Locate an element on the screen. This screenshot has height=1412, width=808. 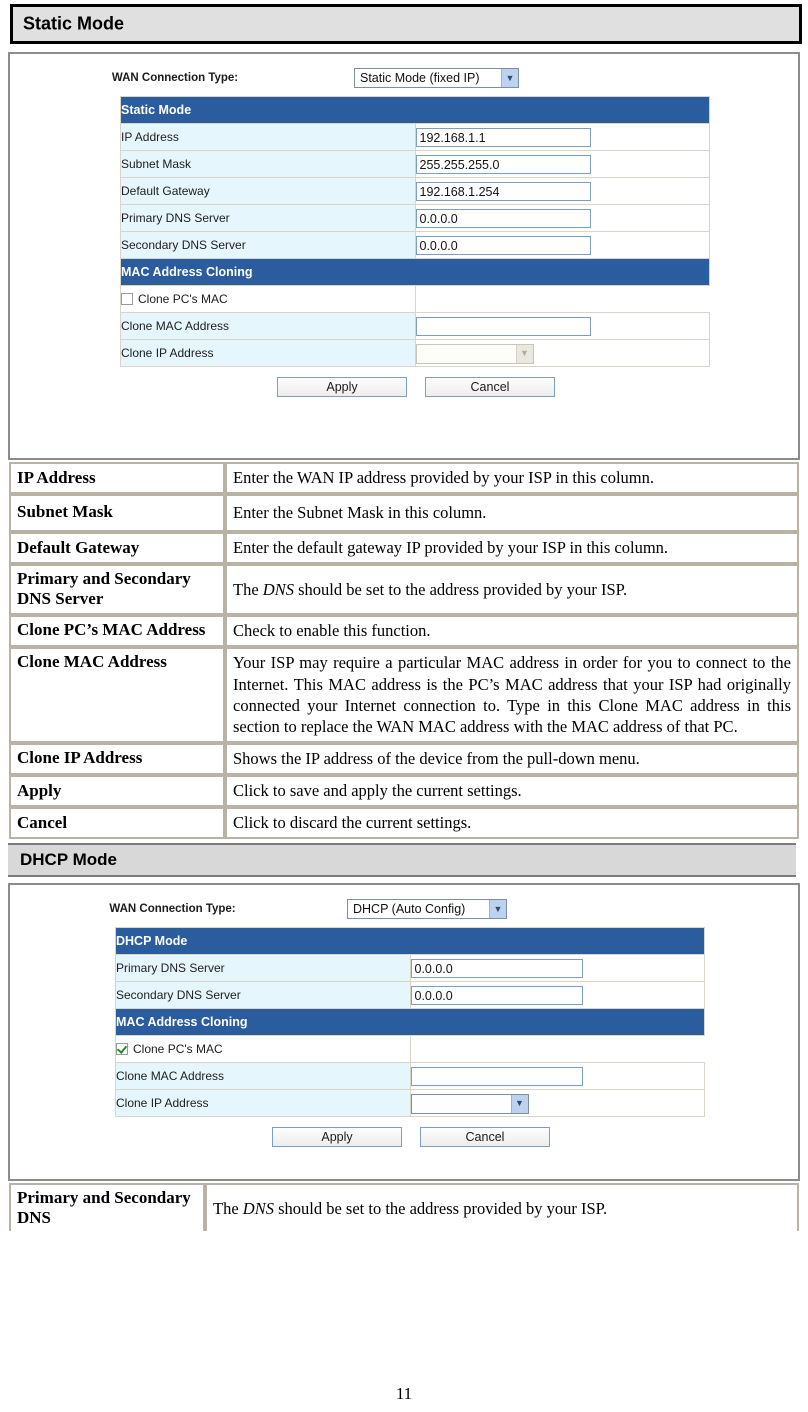
form-actions-dhcp: Apply Cancel is located at coordinates (410, 1137).